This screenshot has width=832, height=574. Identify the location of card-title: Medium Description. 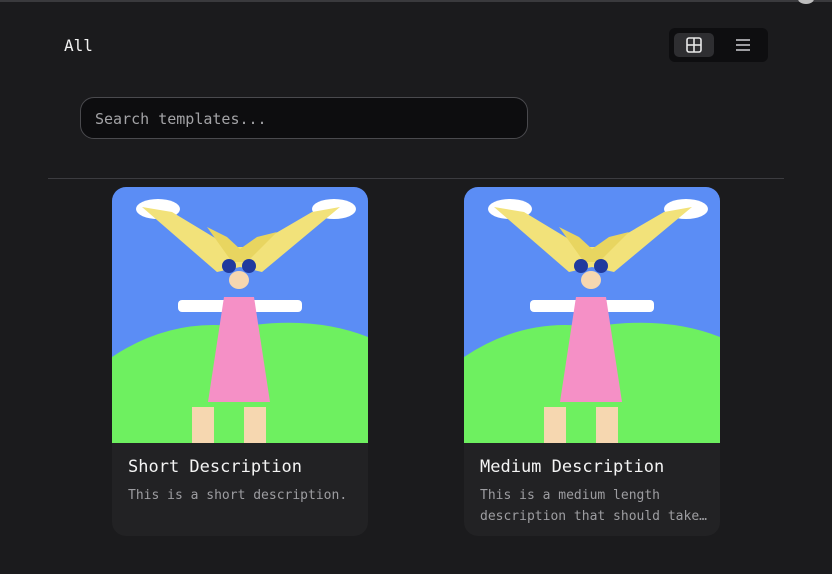
(572, 467).